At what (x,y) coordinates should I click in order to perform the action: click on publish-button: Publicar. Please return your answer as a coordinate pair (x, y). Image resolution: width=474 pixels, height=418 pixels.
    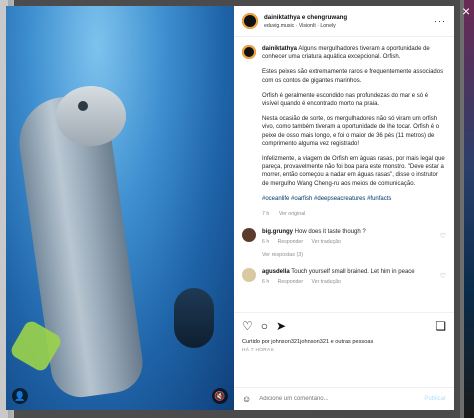
    Looking at the image, I should click on (435, 399).